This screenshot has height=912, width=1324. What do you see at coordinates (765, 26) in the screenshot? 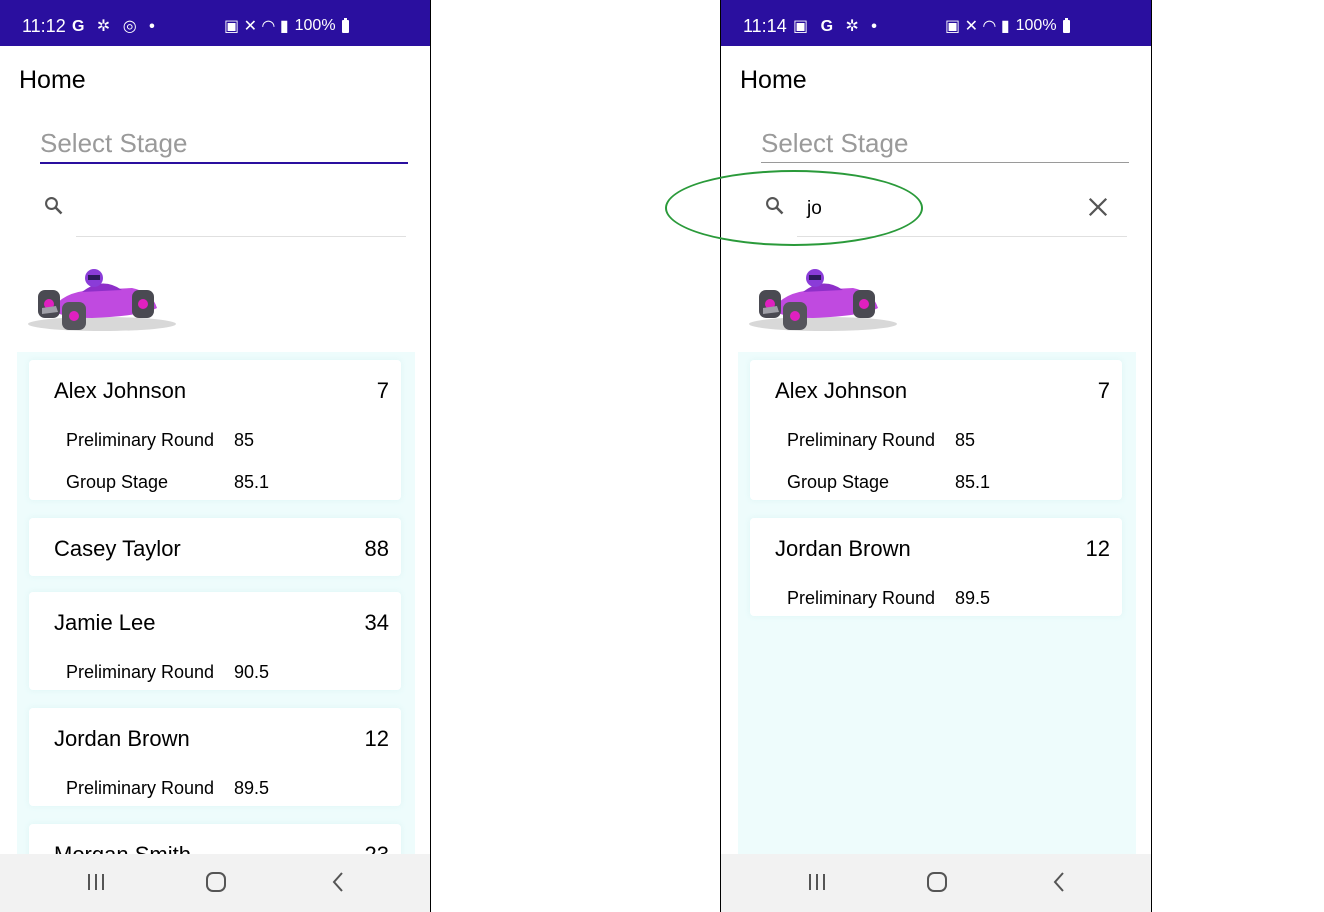
I see `status-time: 11:14` at bounding box center [765, 26].